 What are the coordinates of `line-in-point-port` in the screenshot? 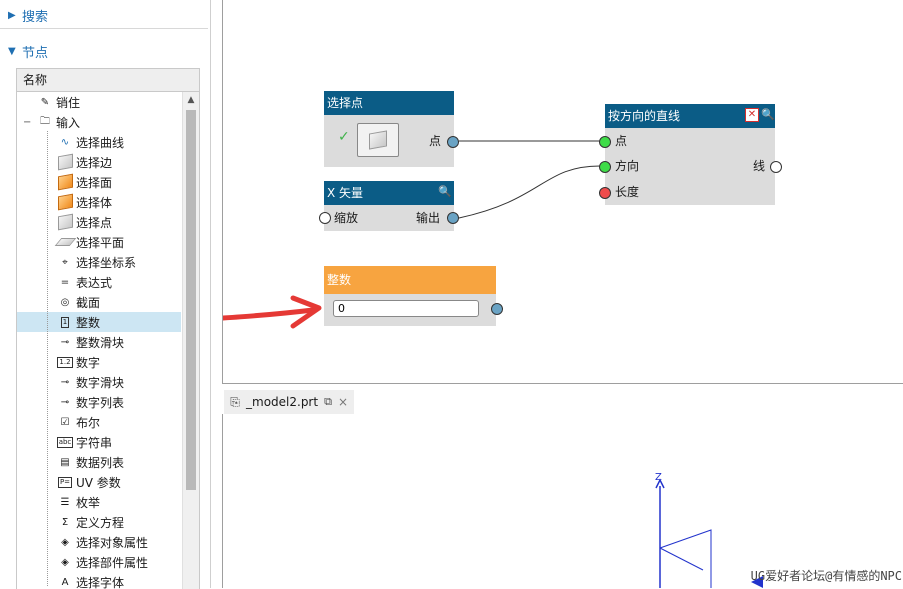 It's located at (605, 142).